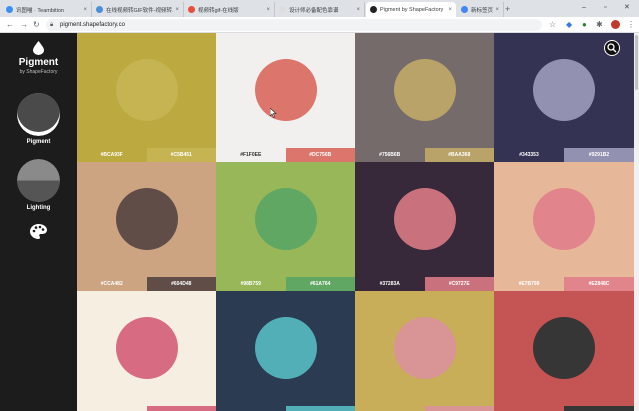 This screenshot has width=639, height=411. Describe the element at coordinates (599, 25) in the screenshot. I see `extensions-puzzle-icon: ✱` at that location.